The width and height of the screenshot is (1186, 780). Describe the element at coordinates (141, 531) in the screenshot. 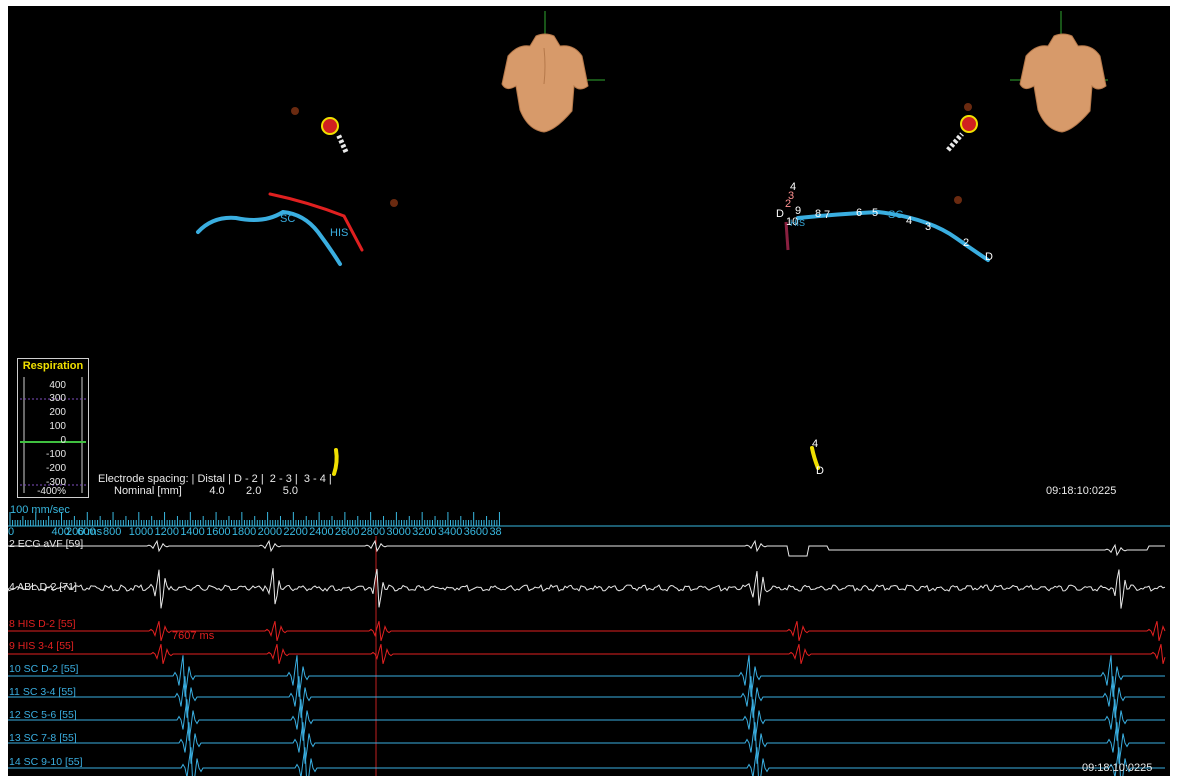

I see `ruler-label: 1000` at that location.